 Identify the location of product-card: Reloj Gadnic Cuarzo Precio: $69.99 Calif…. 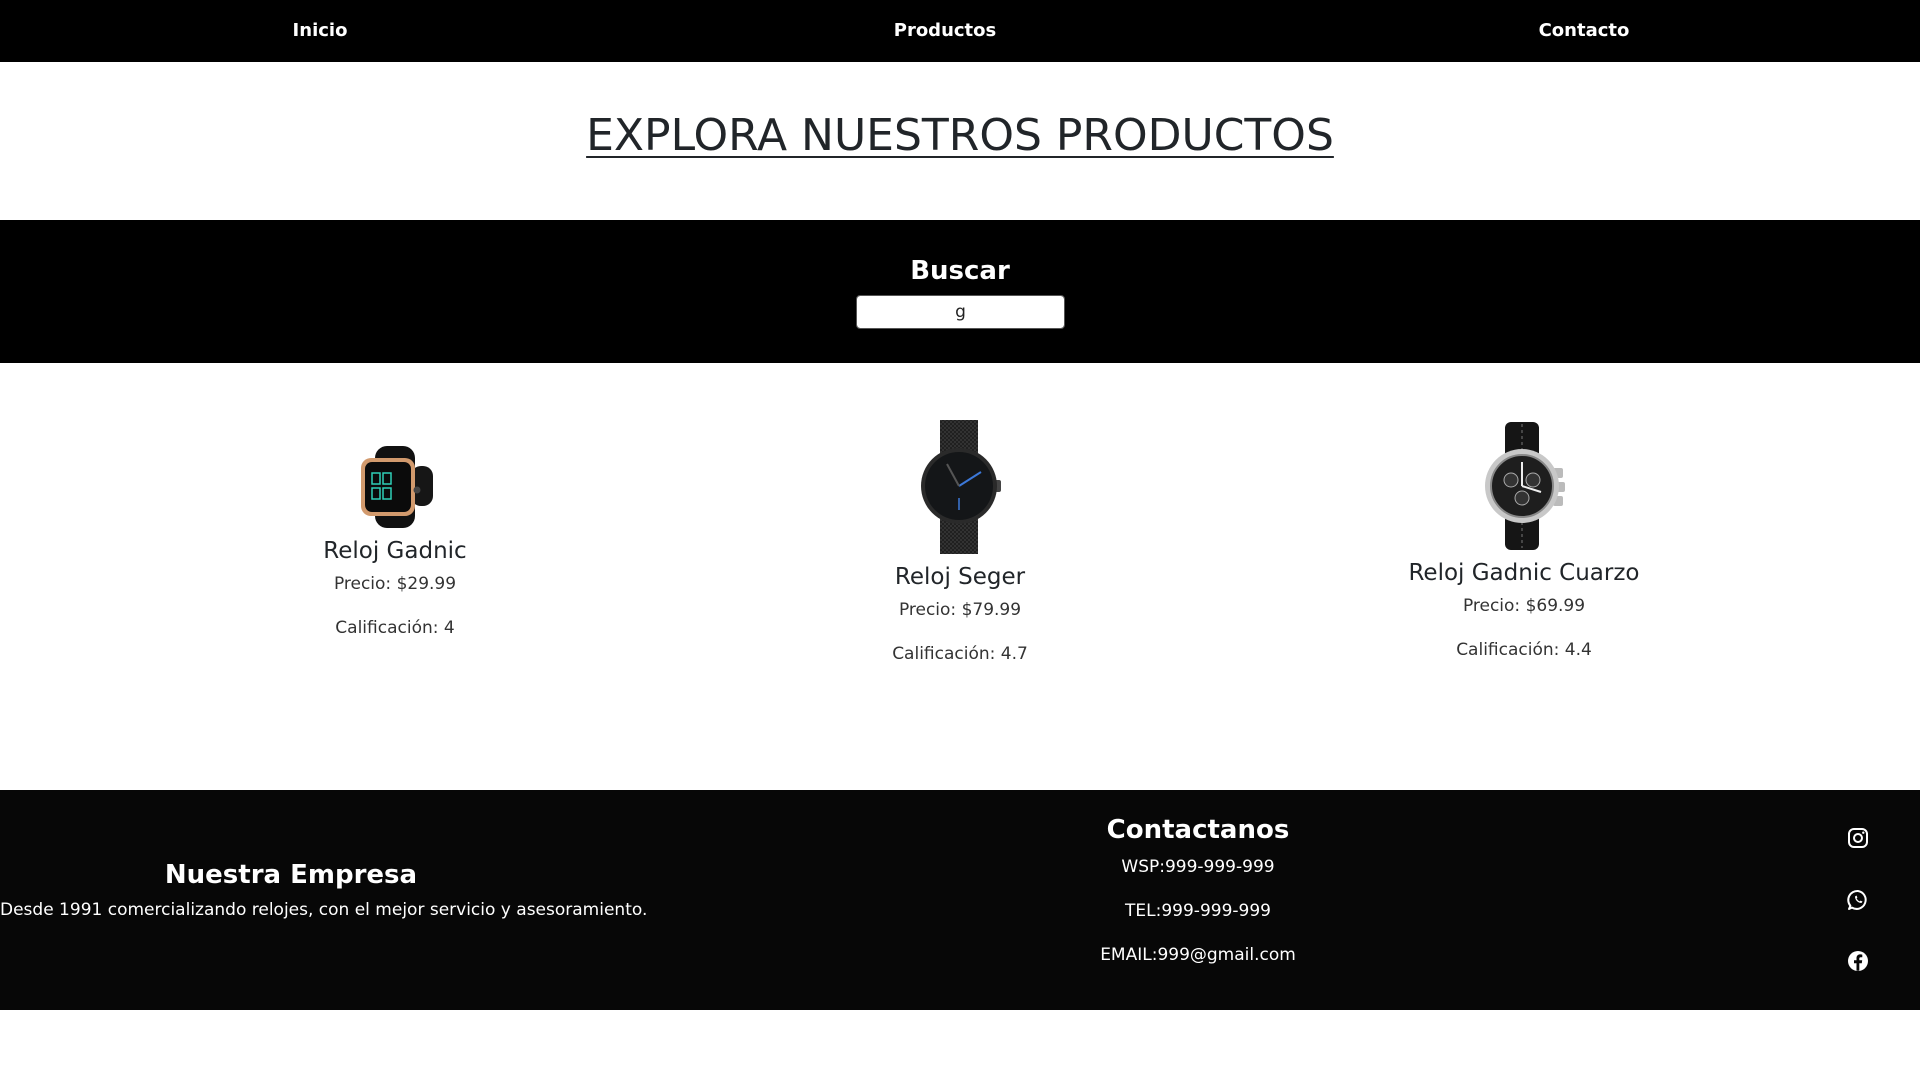
(1524, 541).